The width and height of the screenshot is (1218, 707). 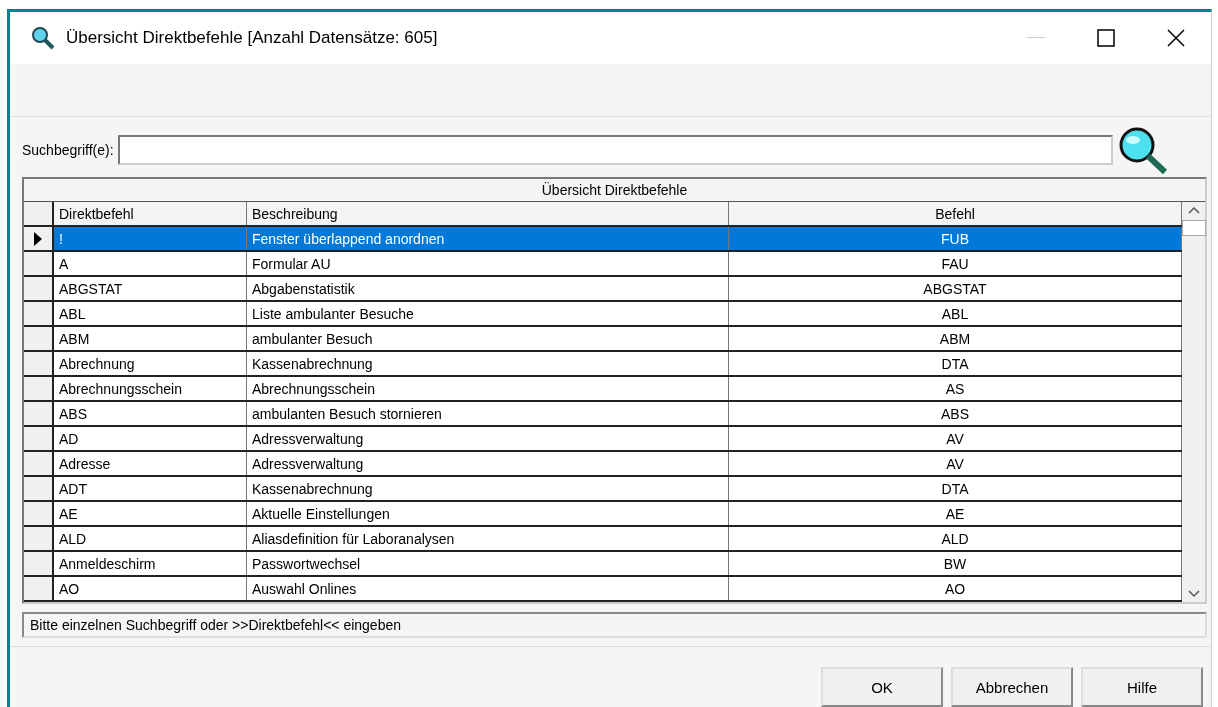 What do you see at coordinates (150, 364) in the screenshot?
I see `table-cell: Abrechnung` at bounding box center [150, 364].